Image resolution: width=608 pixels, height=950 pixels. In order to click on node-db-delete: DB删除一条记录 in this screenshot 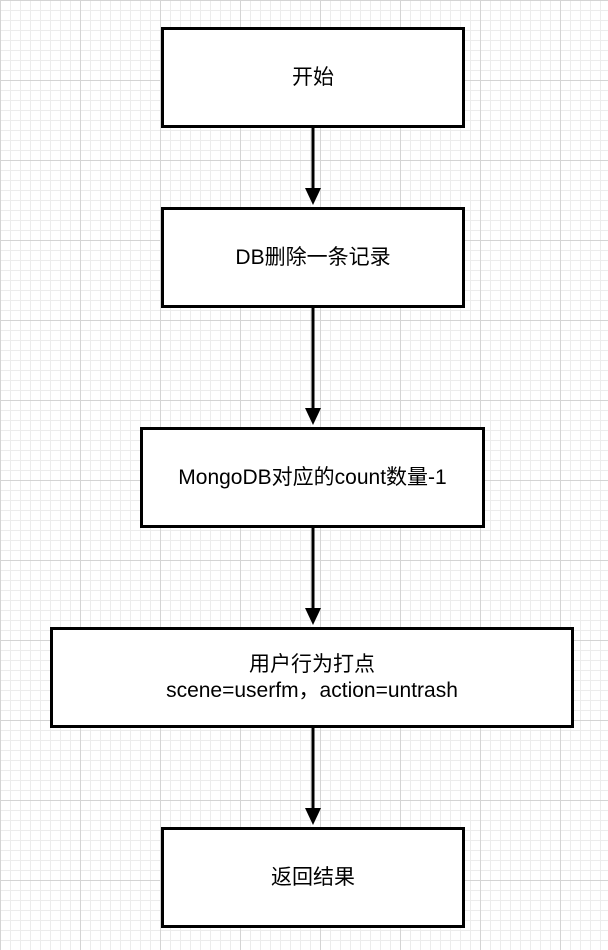, I will do `click(313, 257)`.